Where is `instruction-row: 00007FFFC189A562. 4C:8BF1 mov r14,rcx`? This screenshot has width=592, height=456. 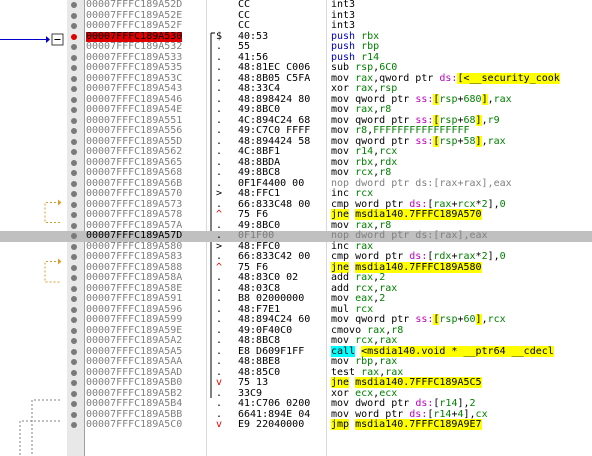
instruction-row: 00007FFFC189A562. 4C:8BF1 mov r14,rcx is located at coordinates (296, 152).